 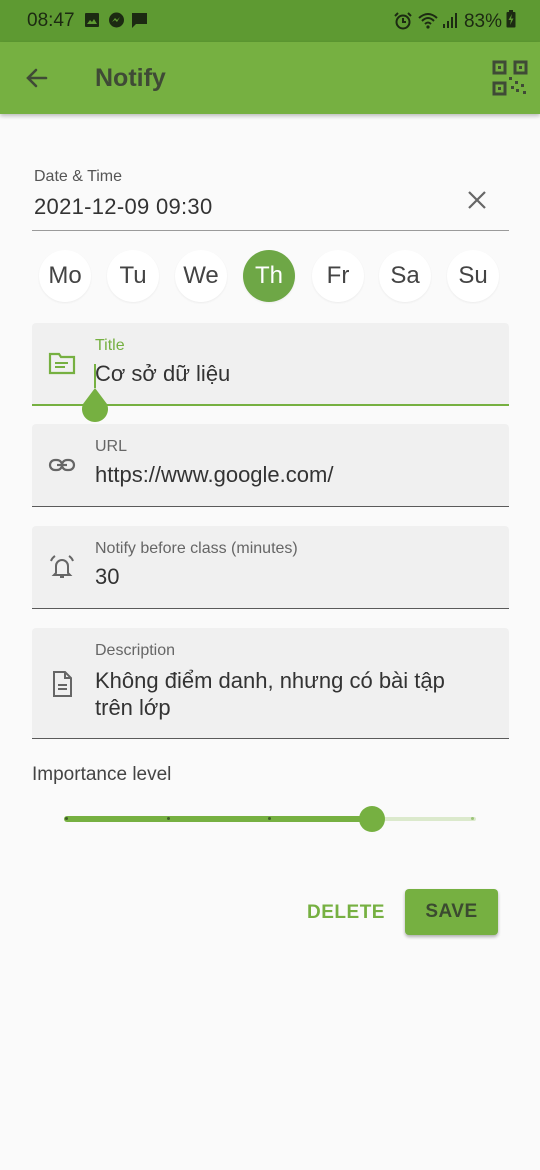 I want to click on wifi-icon, so click(x=428, y=23).